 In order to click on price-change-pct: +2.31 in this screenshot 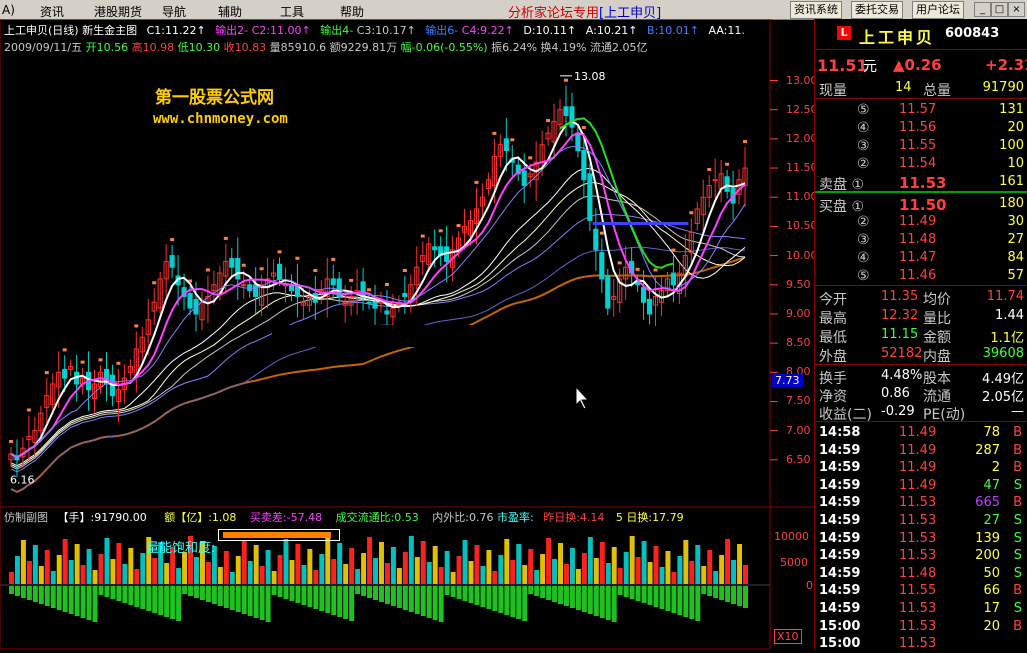, I will do `click(1006, 65)`.